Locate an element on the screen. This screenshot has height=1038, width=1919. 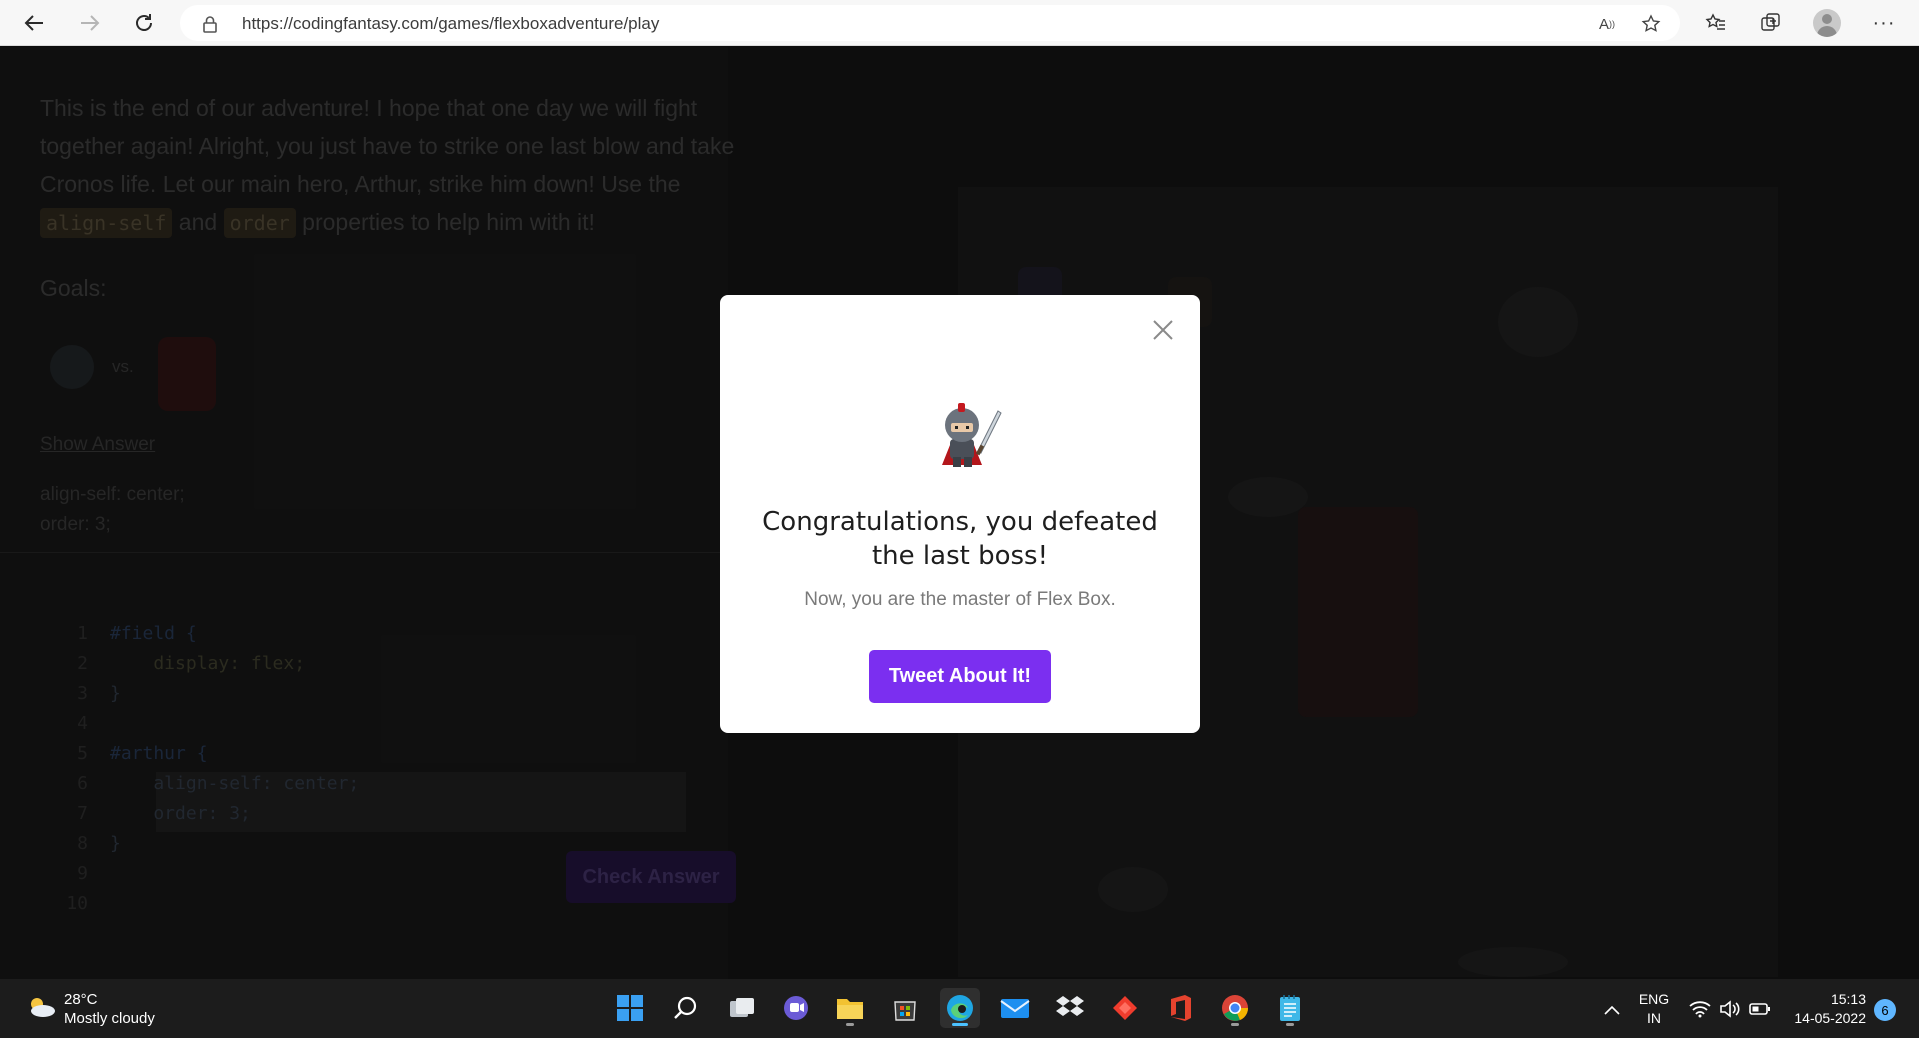
edge-icon is located at coordinates (960, 1008).